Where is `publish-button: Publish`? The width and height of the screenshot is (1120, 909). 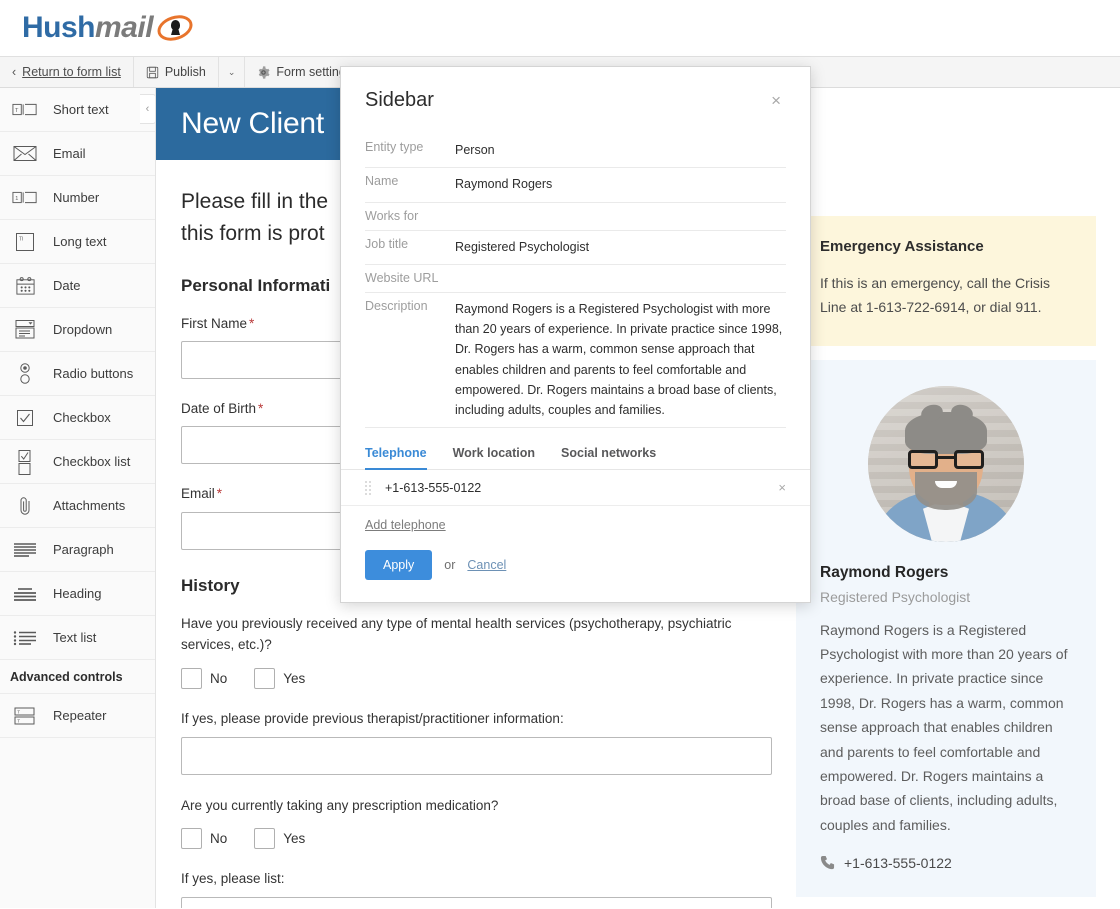 publish-button: Publish is located at coordinates (176, 72).